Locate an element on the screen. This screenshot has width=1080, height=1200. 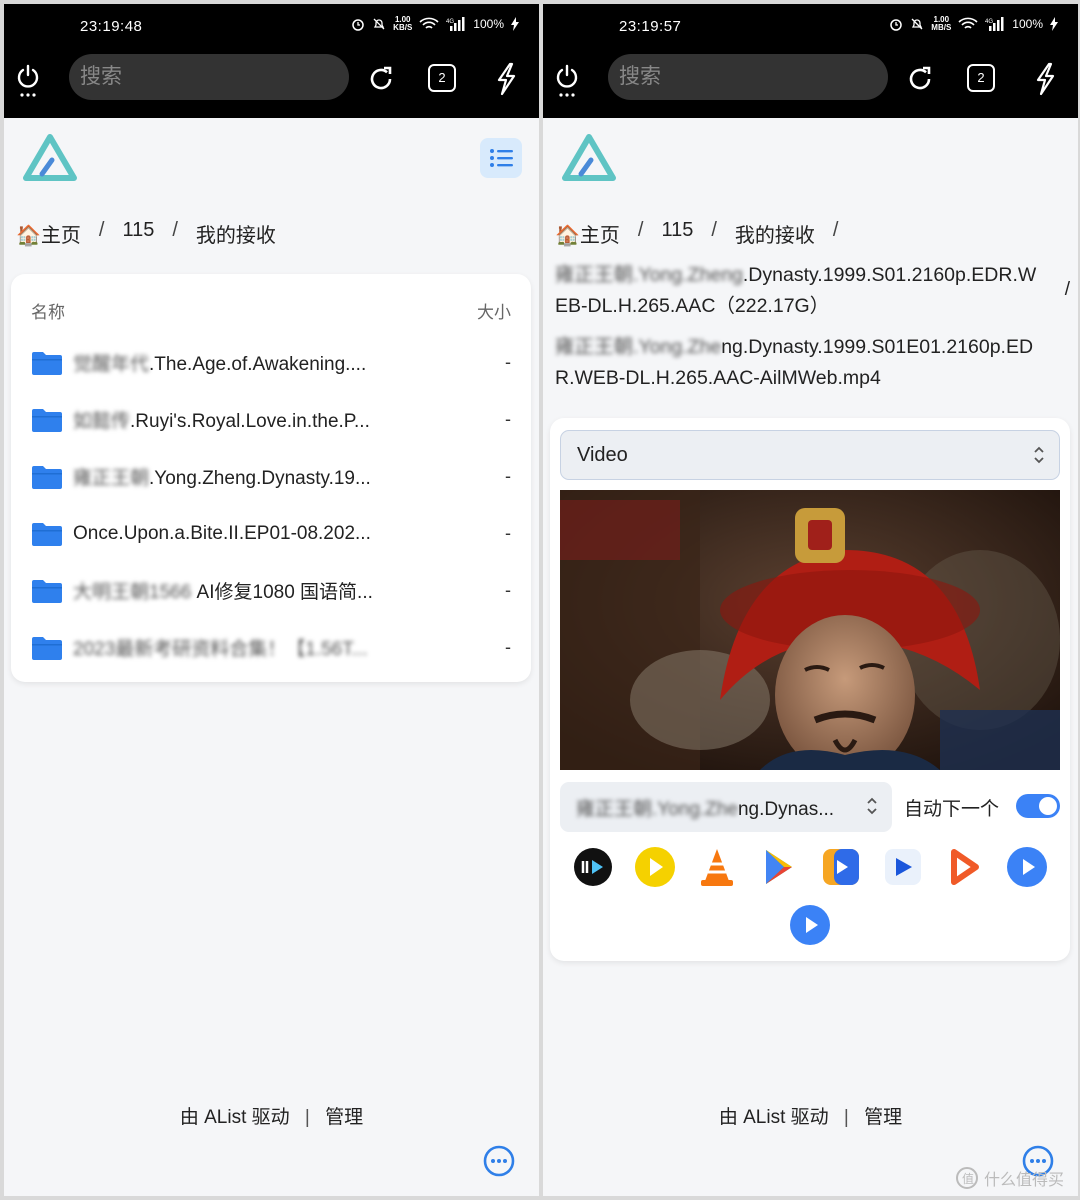
file-row: 大明王朝1566 AI修复1080 国语简... - is located at coordinates (271, 590).